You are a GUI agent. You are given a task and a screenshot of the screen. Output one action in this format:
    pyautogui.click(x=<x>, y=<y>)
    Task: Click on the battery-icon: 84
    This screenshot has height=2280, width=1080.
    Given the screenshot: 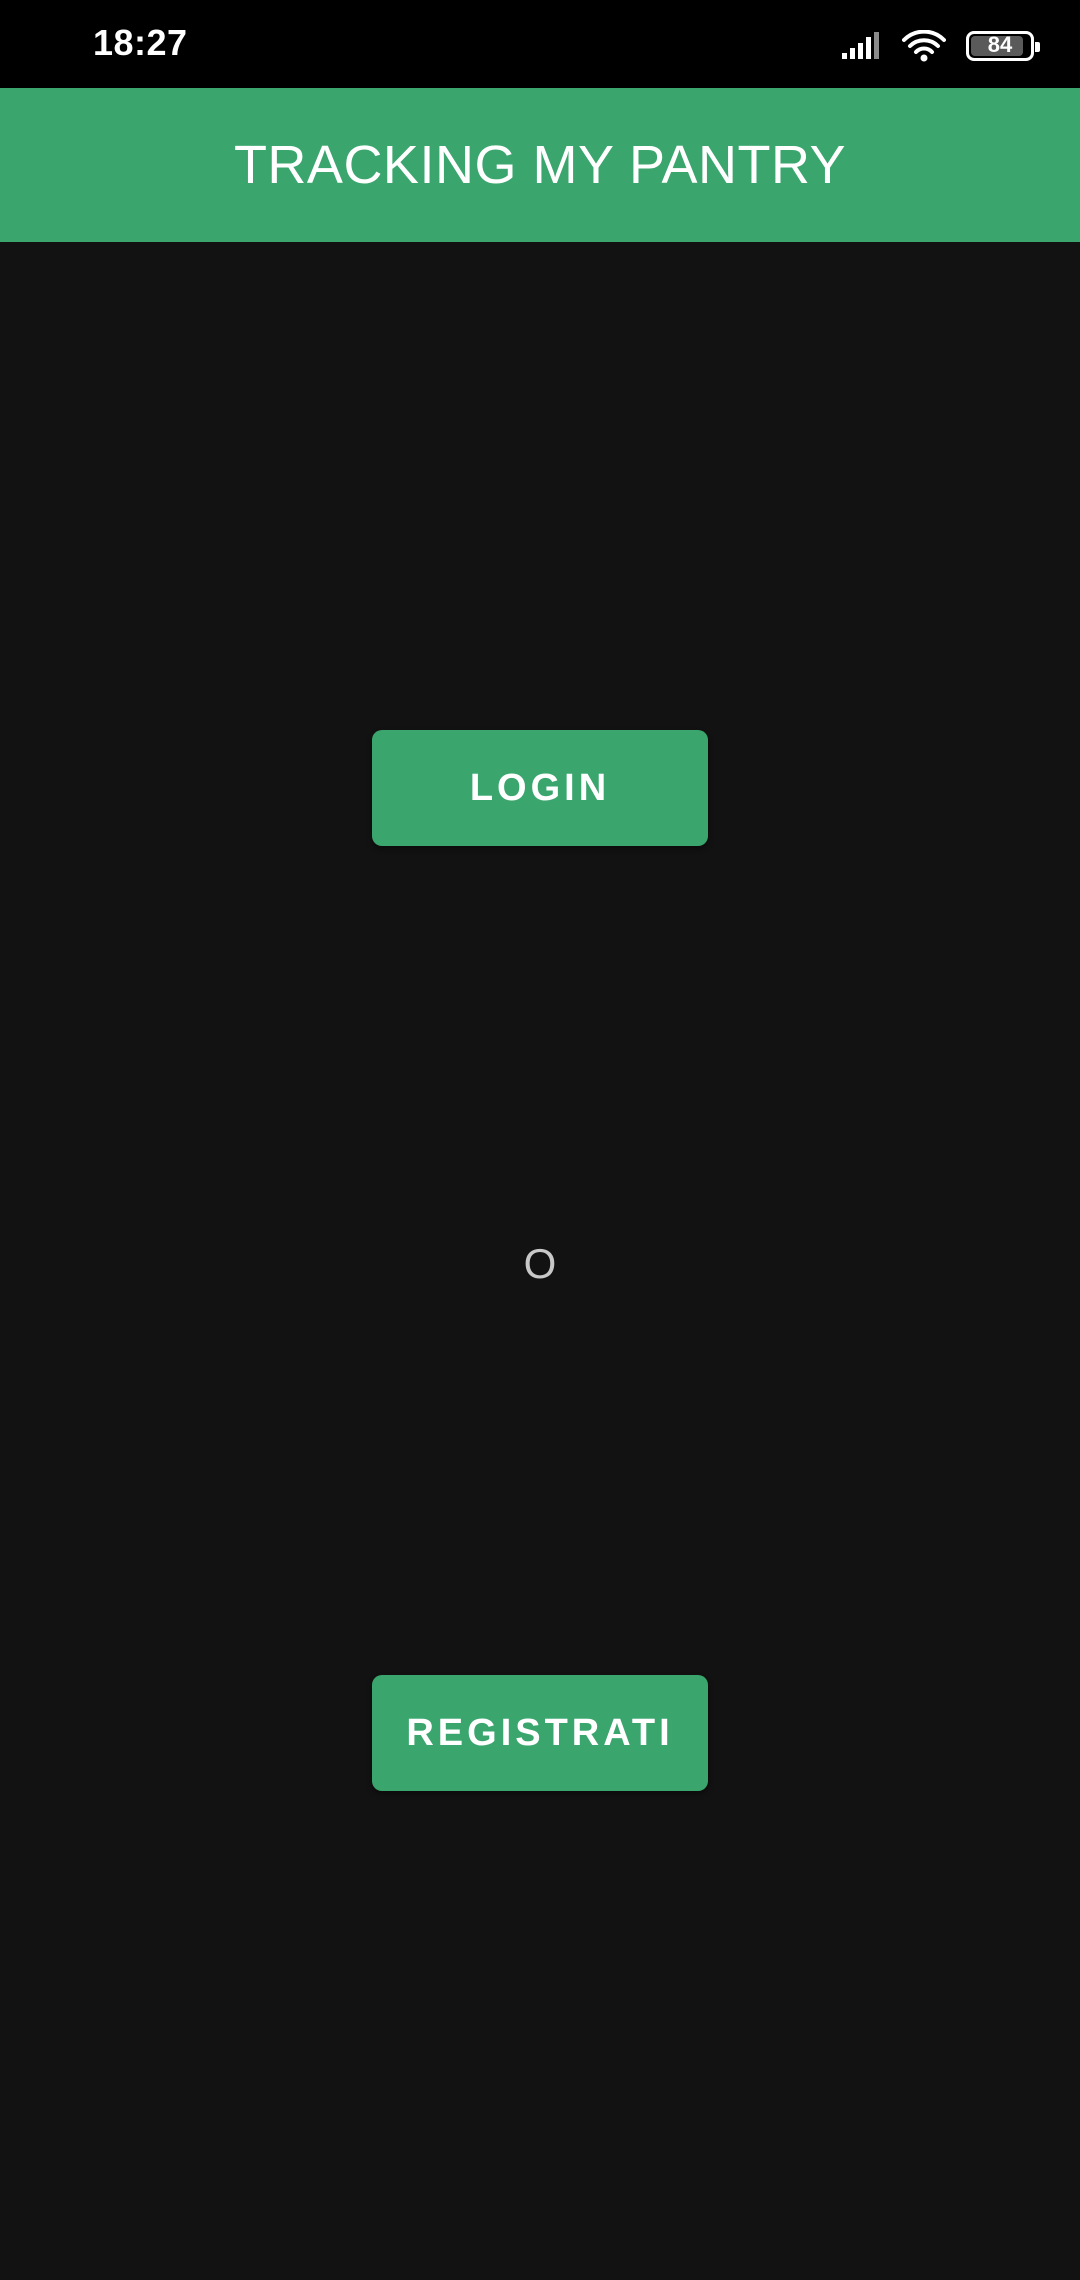 What is the action you would take?
    pyautogui.click(x=1003, y=46)
    